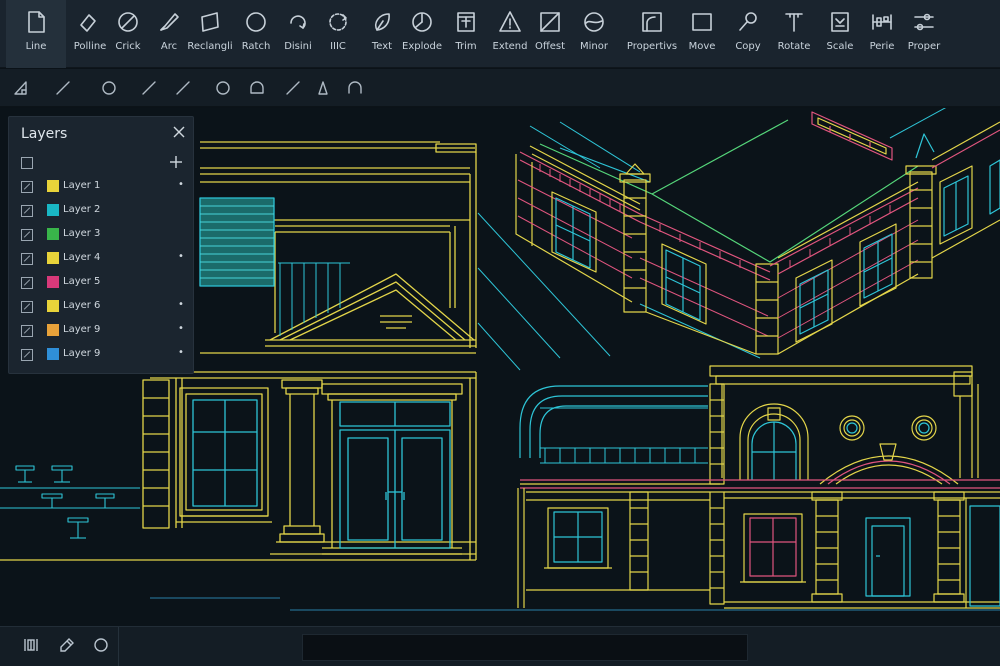 The width and height of the screenshot is (1000, 666). Describe the element at coordinates (748, 22) in the screenshot. I see `copy-tool-icon` at that location.